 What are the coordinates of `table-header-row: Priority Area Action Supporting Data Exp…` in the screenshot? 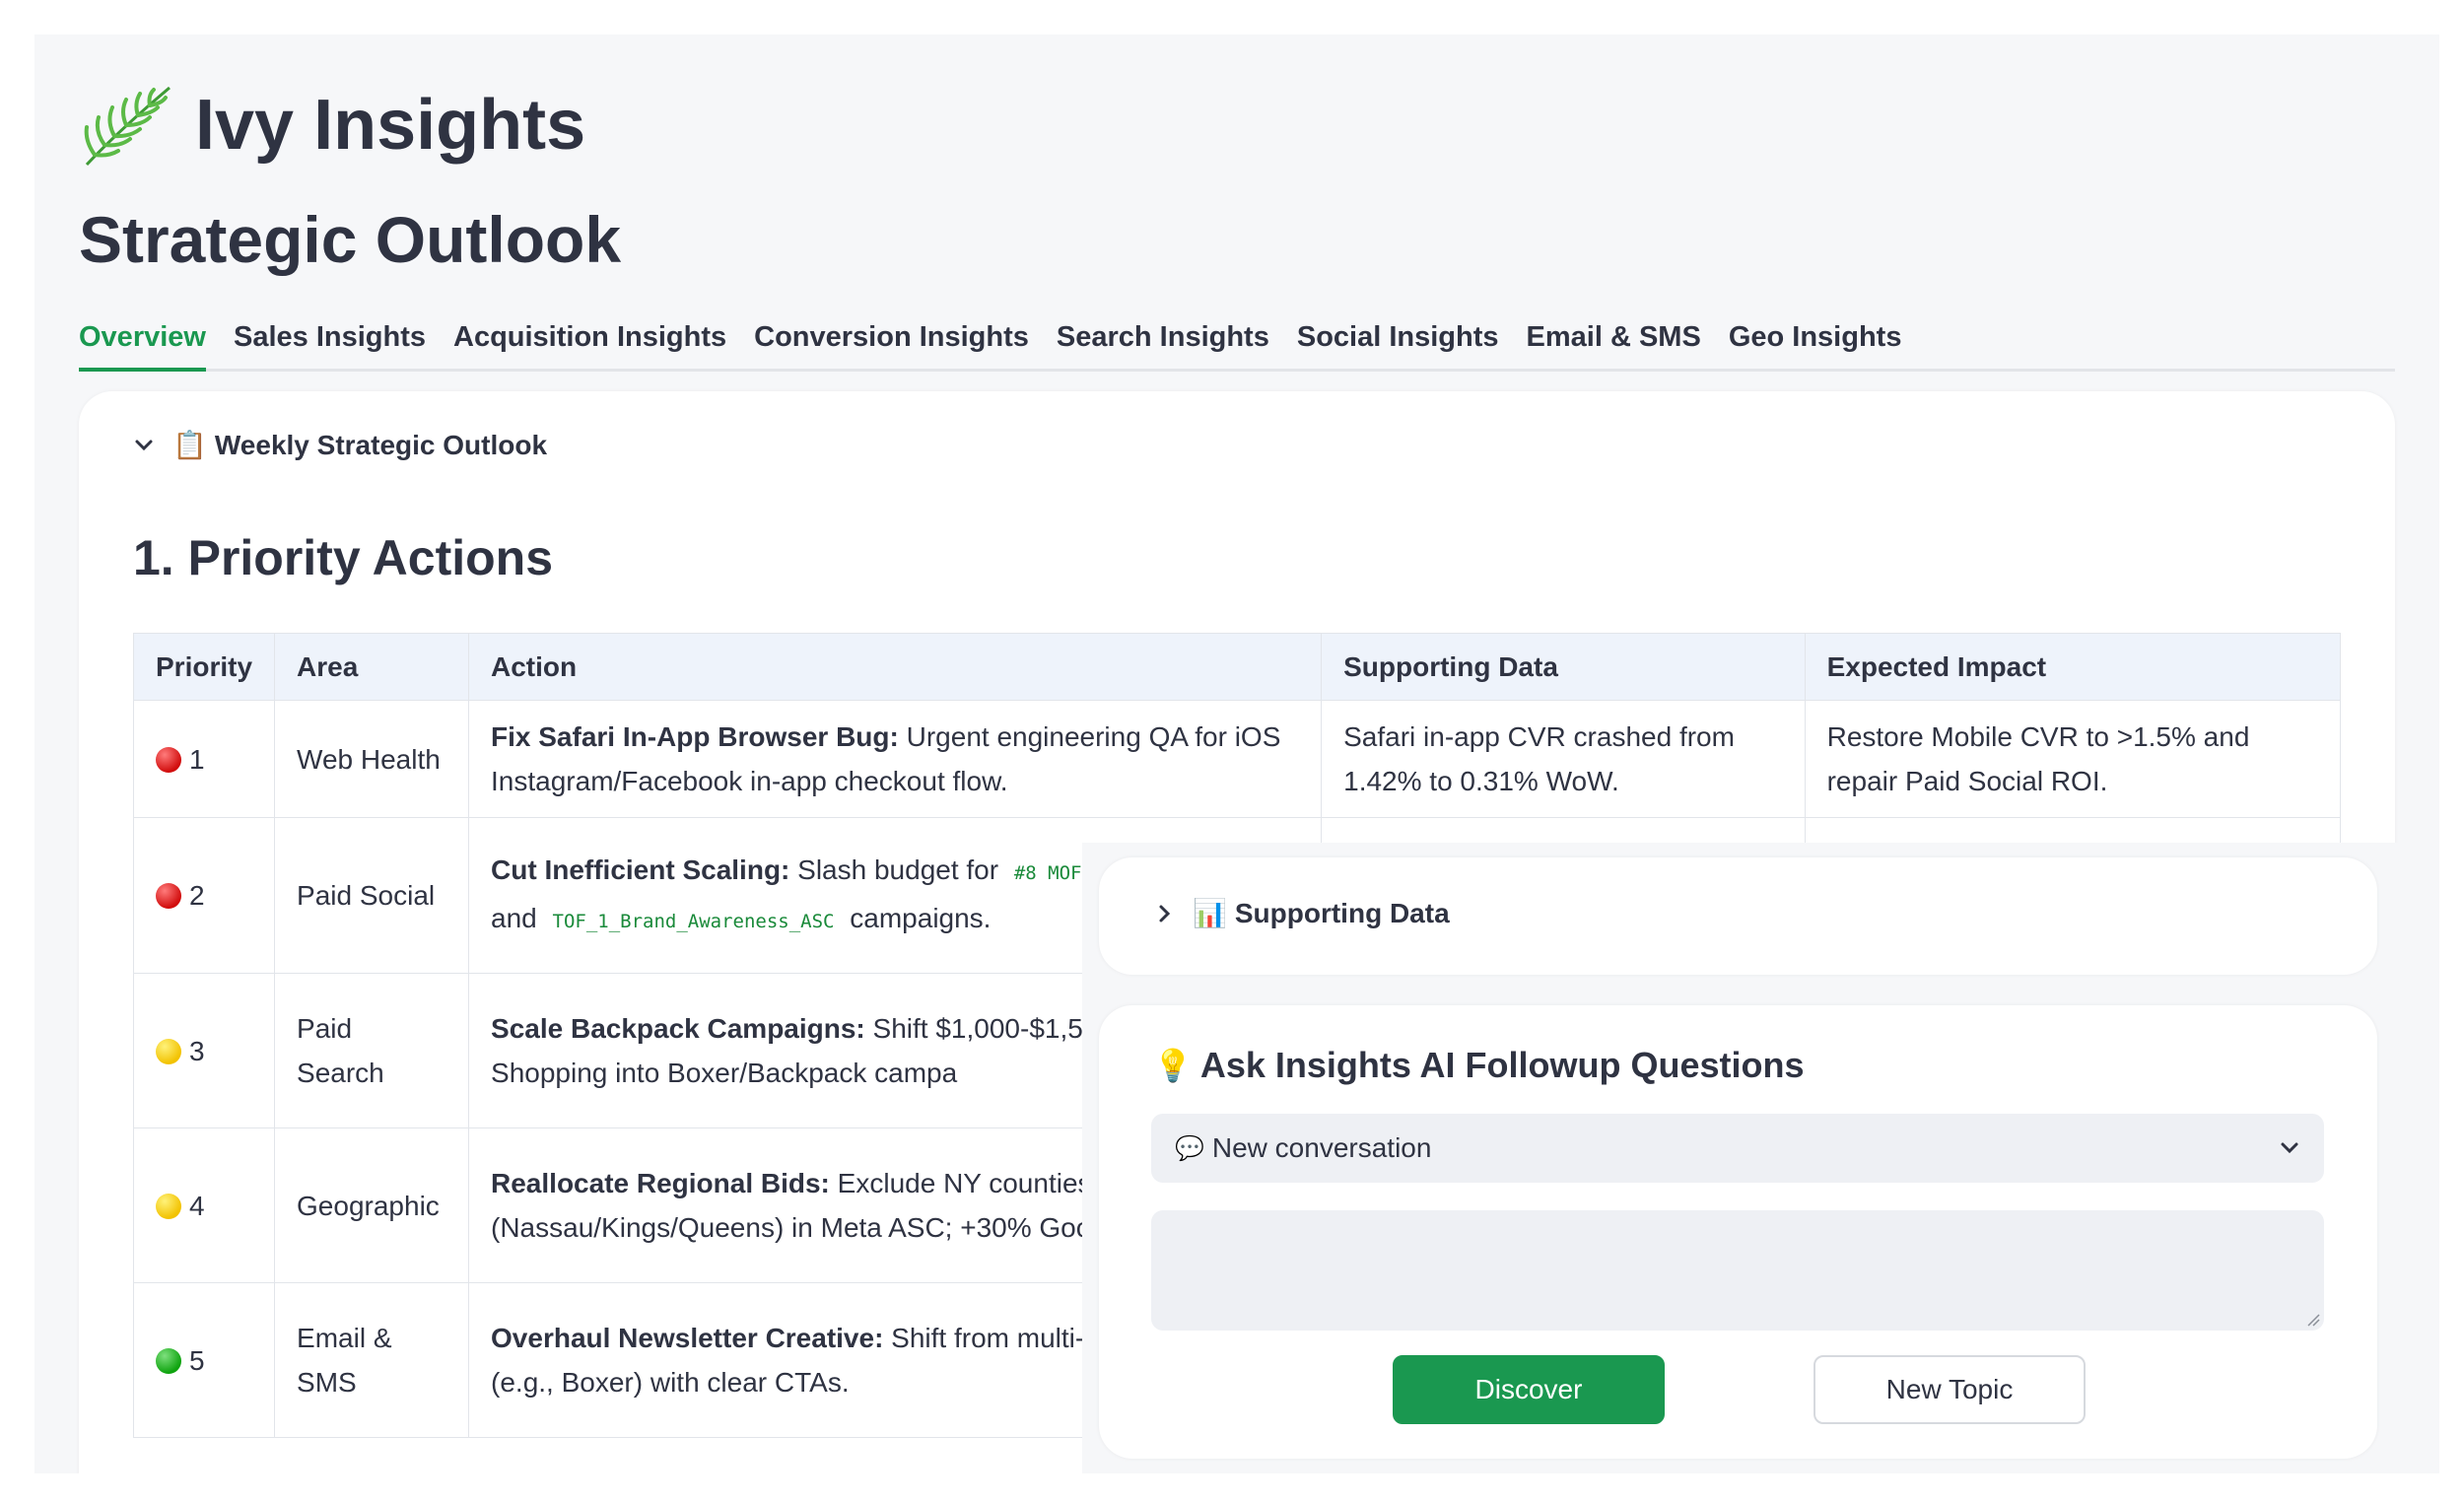 It's located at (1237, 667).